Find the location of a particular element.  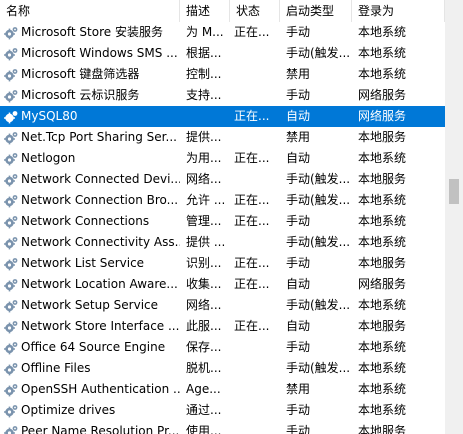

service-row: MySQL80 正在... 自动 网络服务 is located at coordinates (222, 116).